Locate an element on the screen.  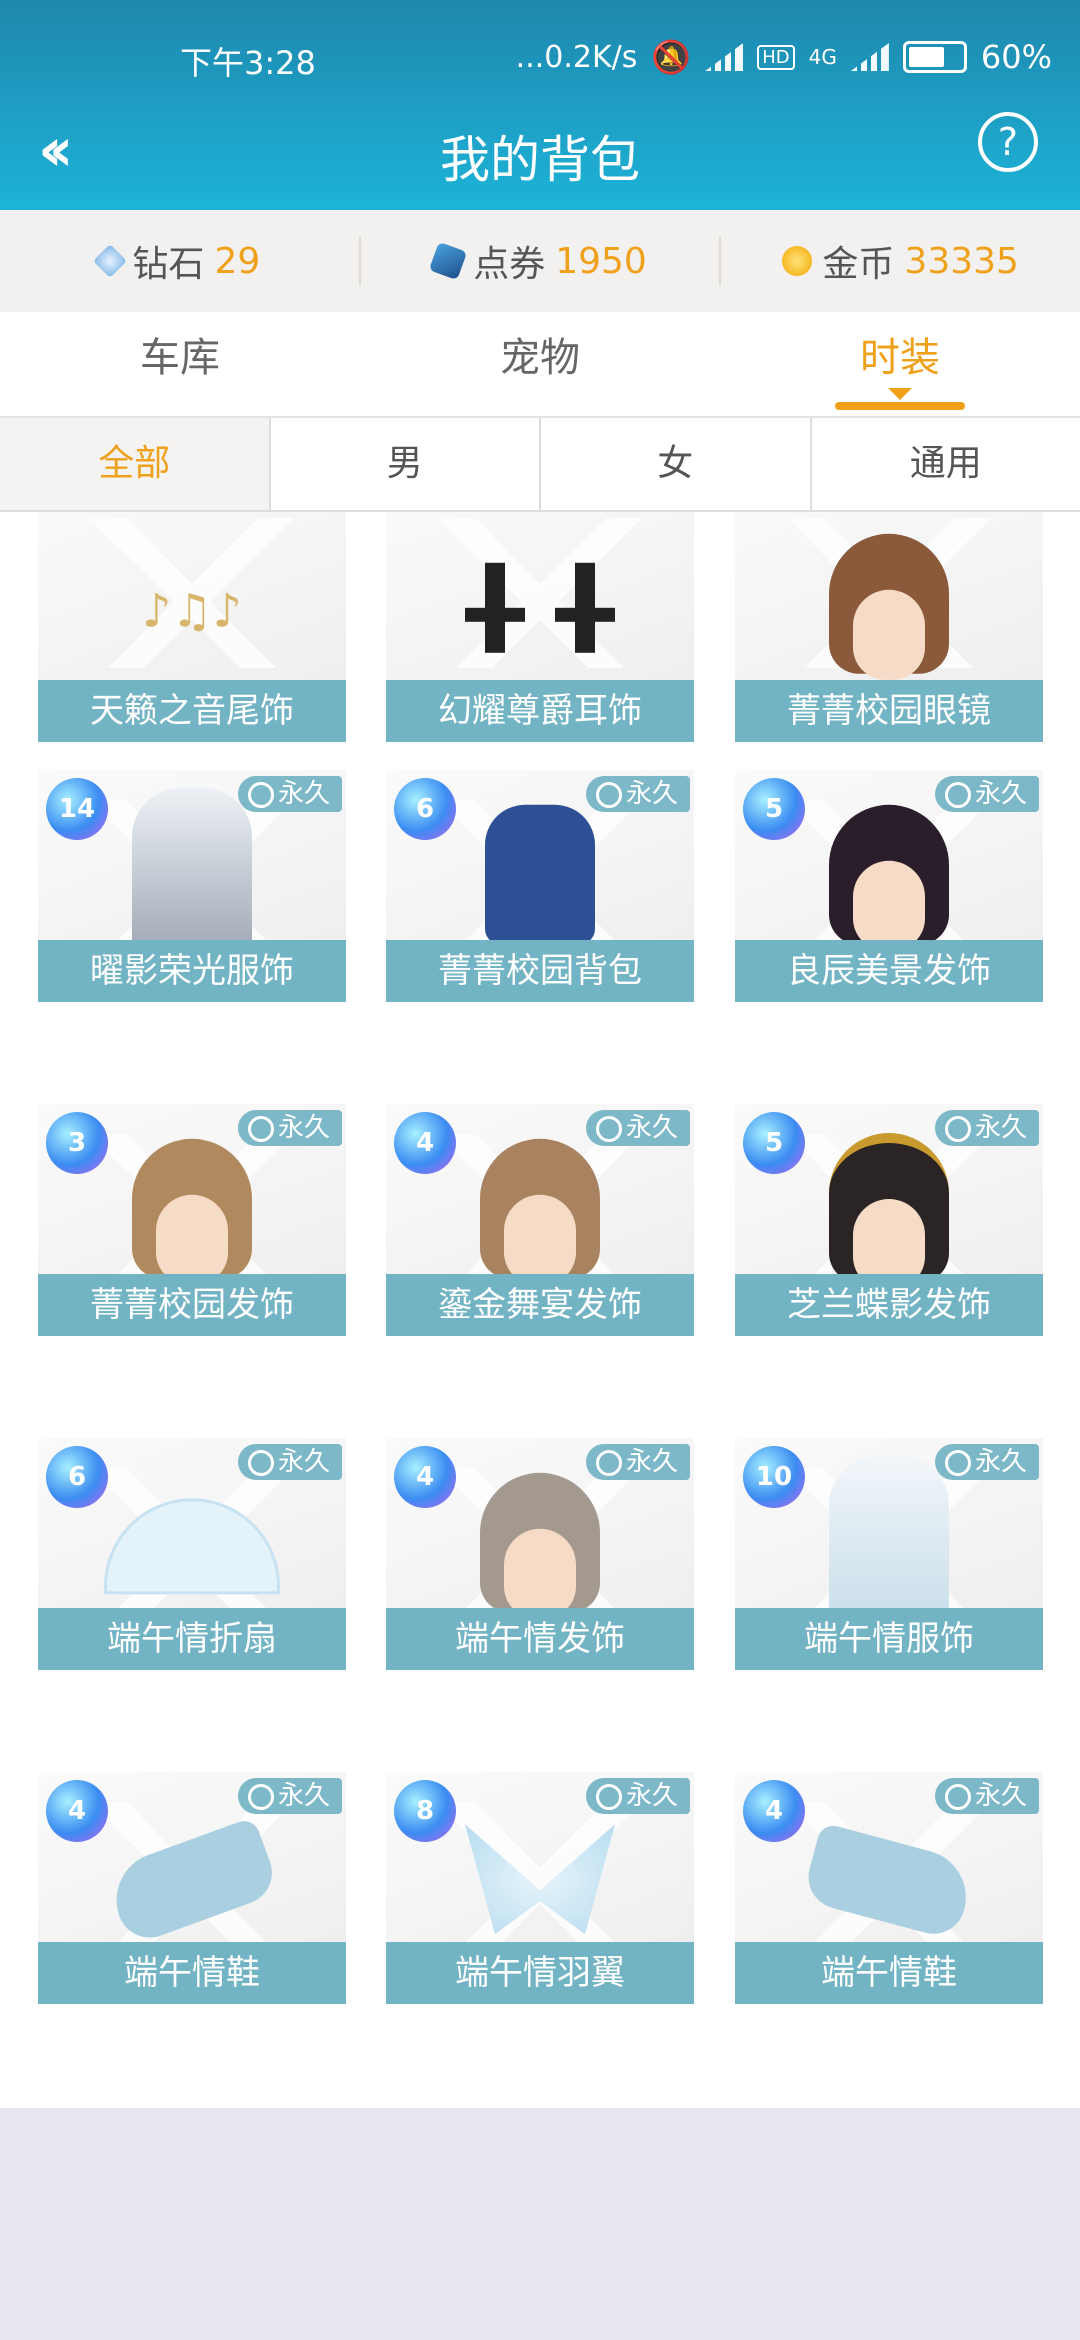
ticket-balance: 点券 1950 is located at coordinates (539, 261).